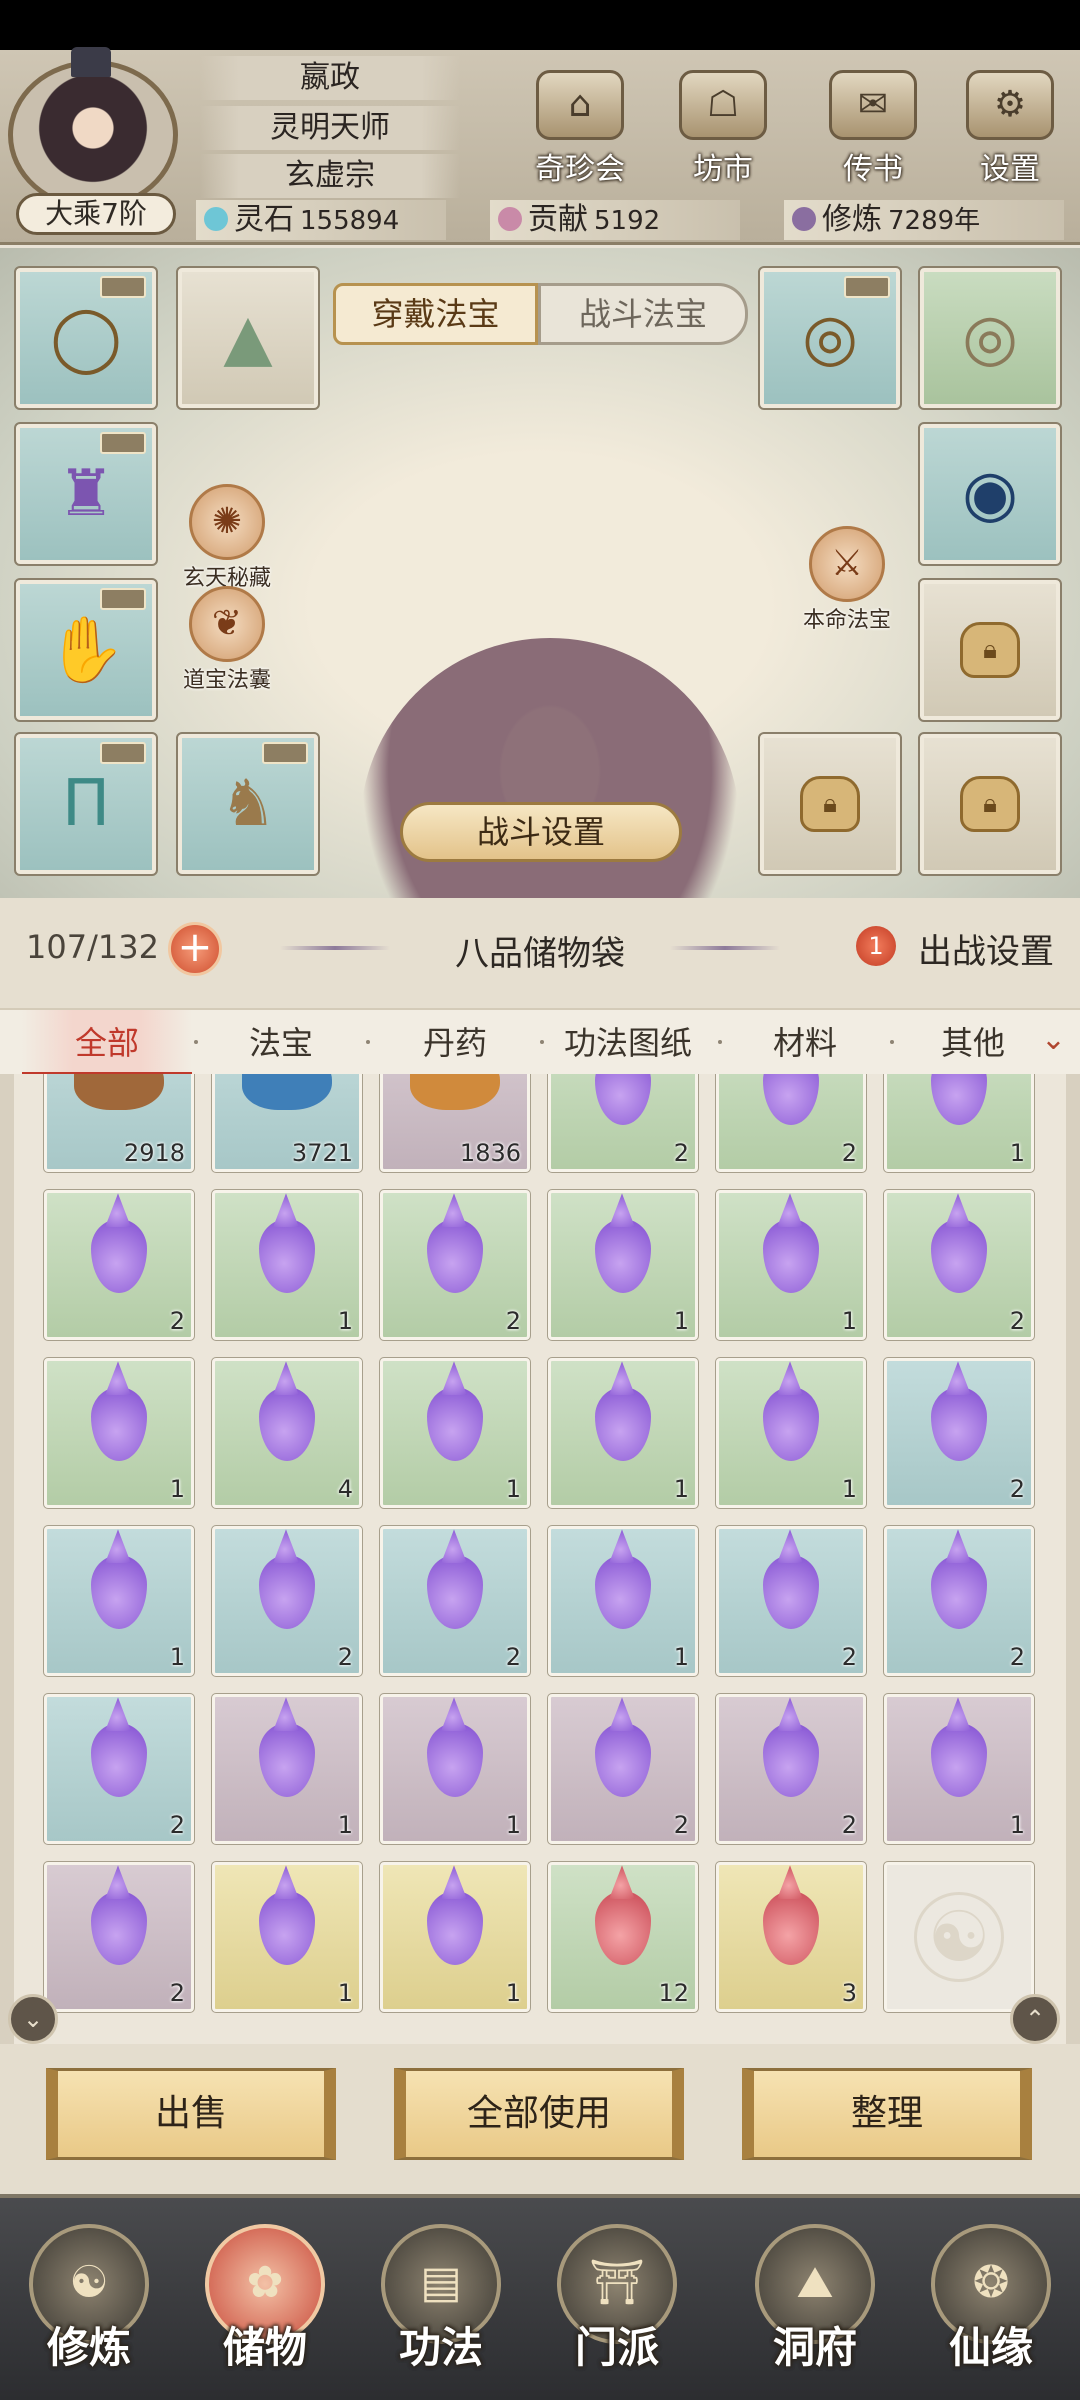 The width and height of the screenshot is (1080, 2400). What do you see at coordinates (107, 1043) in the screenshot?
I see `tab-all: 全部` at bounding box center [107, 1043].